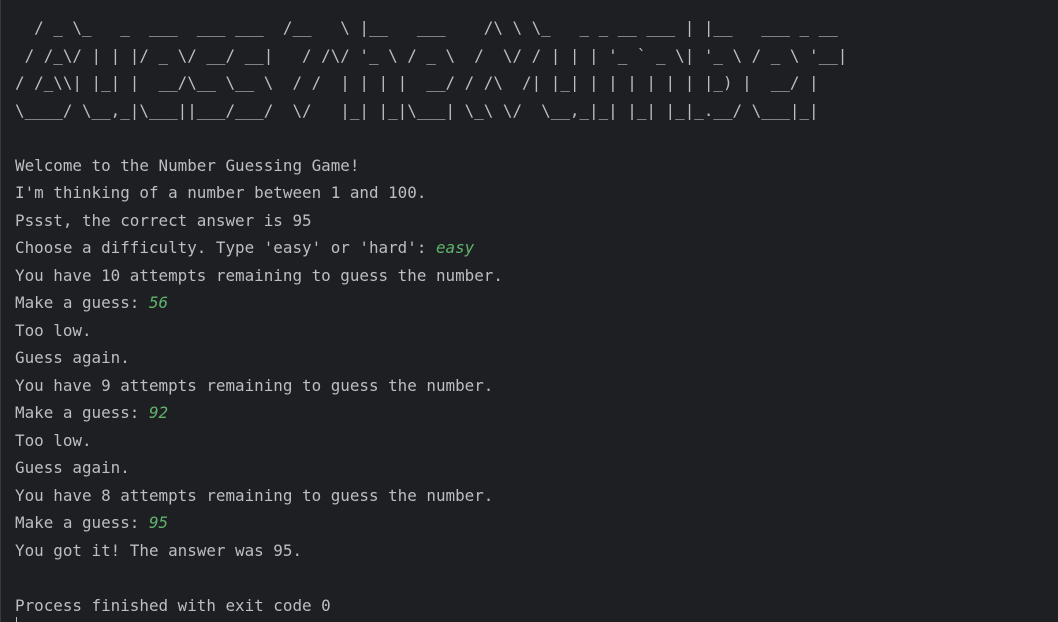 The width and height of the screenshot is (1058, 622). Describe the element at coordinates (431, 606) in the screenshot. I see `exit-message: Process finished with exit code 0` at that location.